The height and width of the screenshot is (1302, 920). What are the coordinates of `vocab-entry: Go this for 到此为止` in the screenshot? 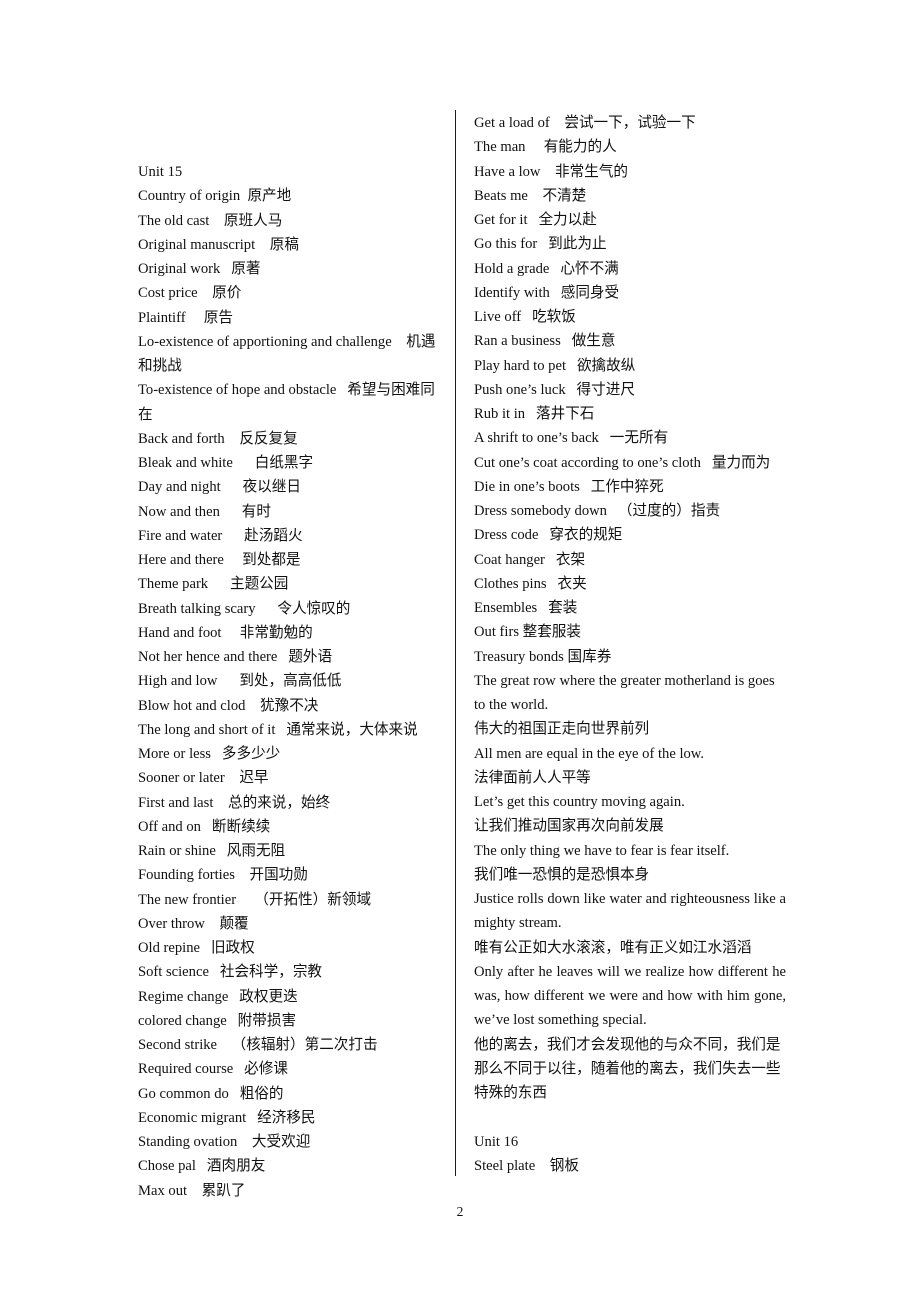 It's located at (540, 244).